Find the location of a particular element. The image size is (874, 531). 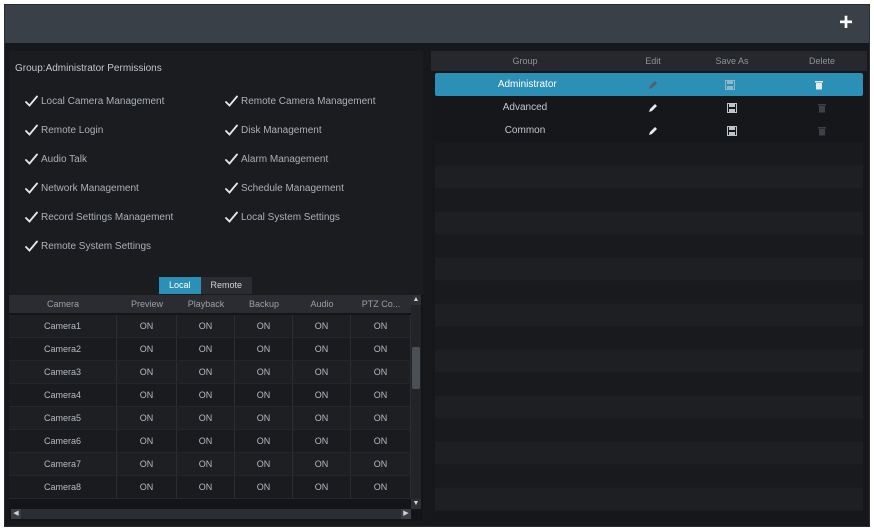

table-row: Camera4 ON ON ON ON ON is located at coordinates (210, 395).